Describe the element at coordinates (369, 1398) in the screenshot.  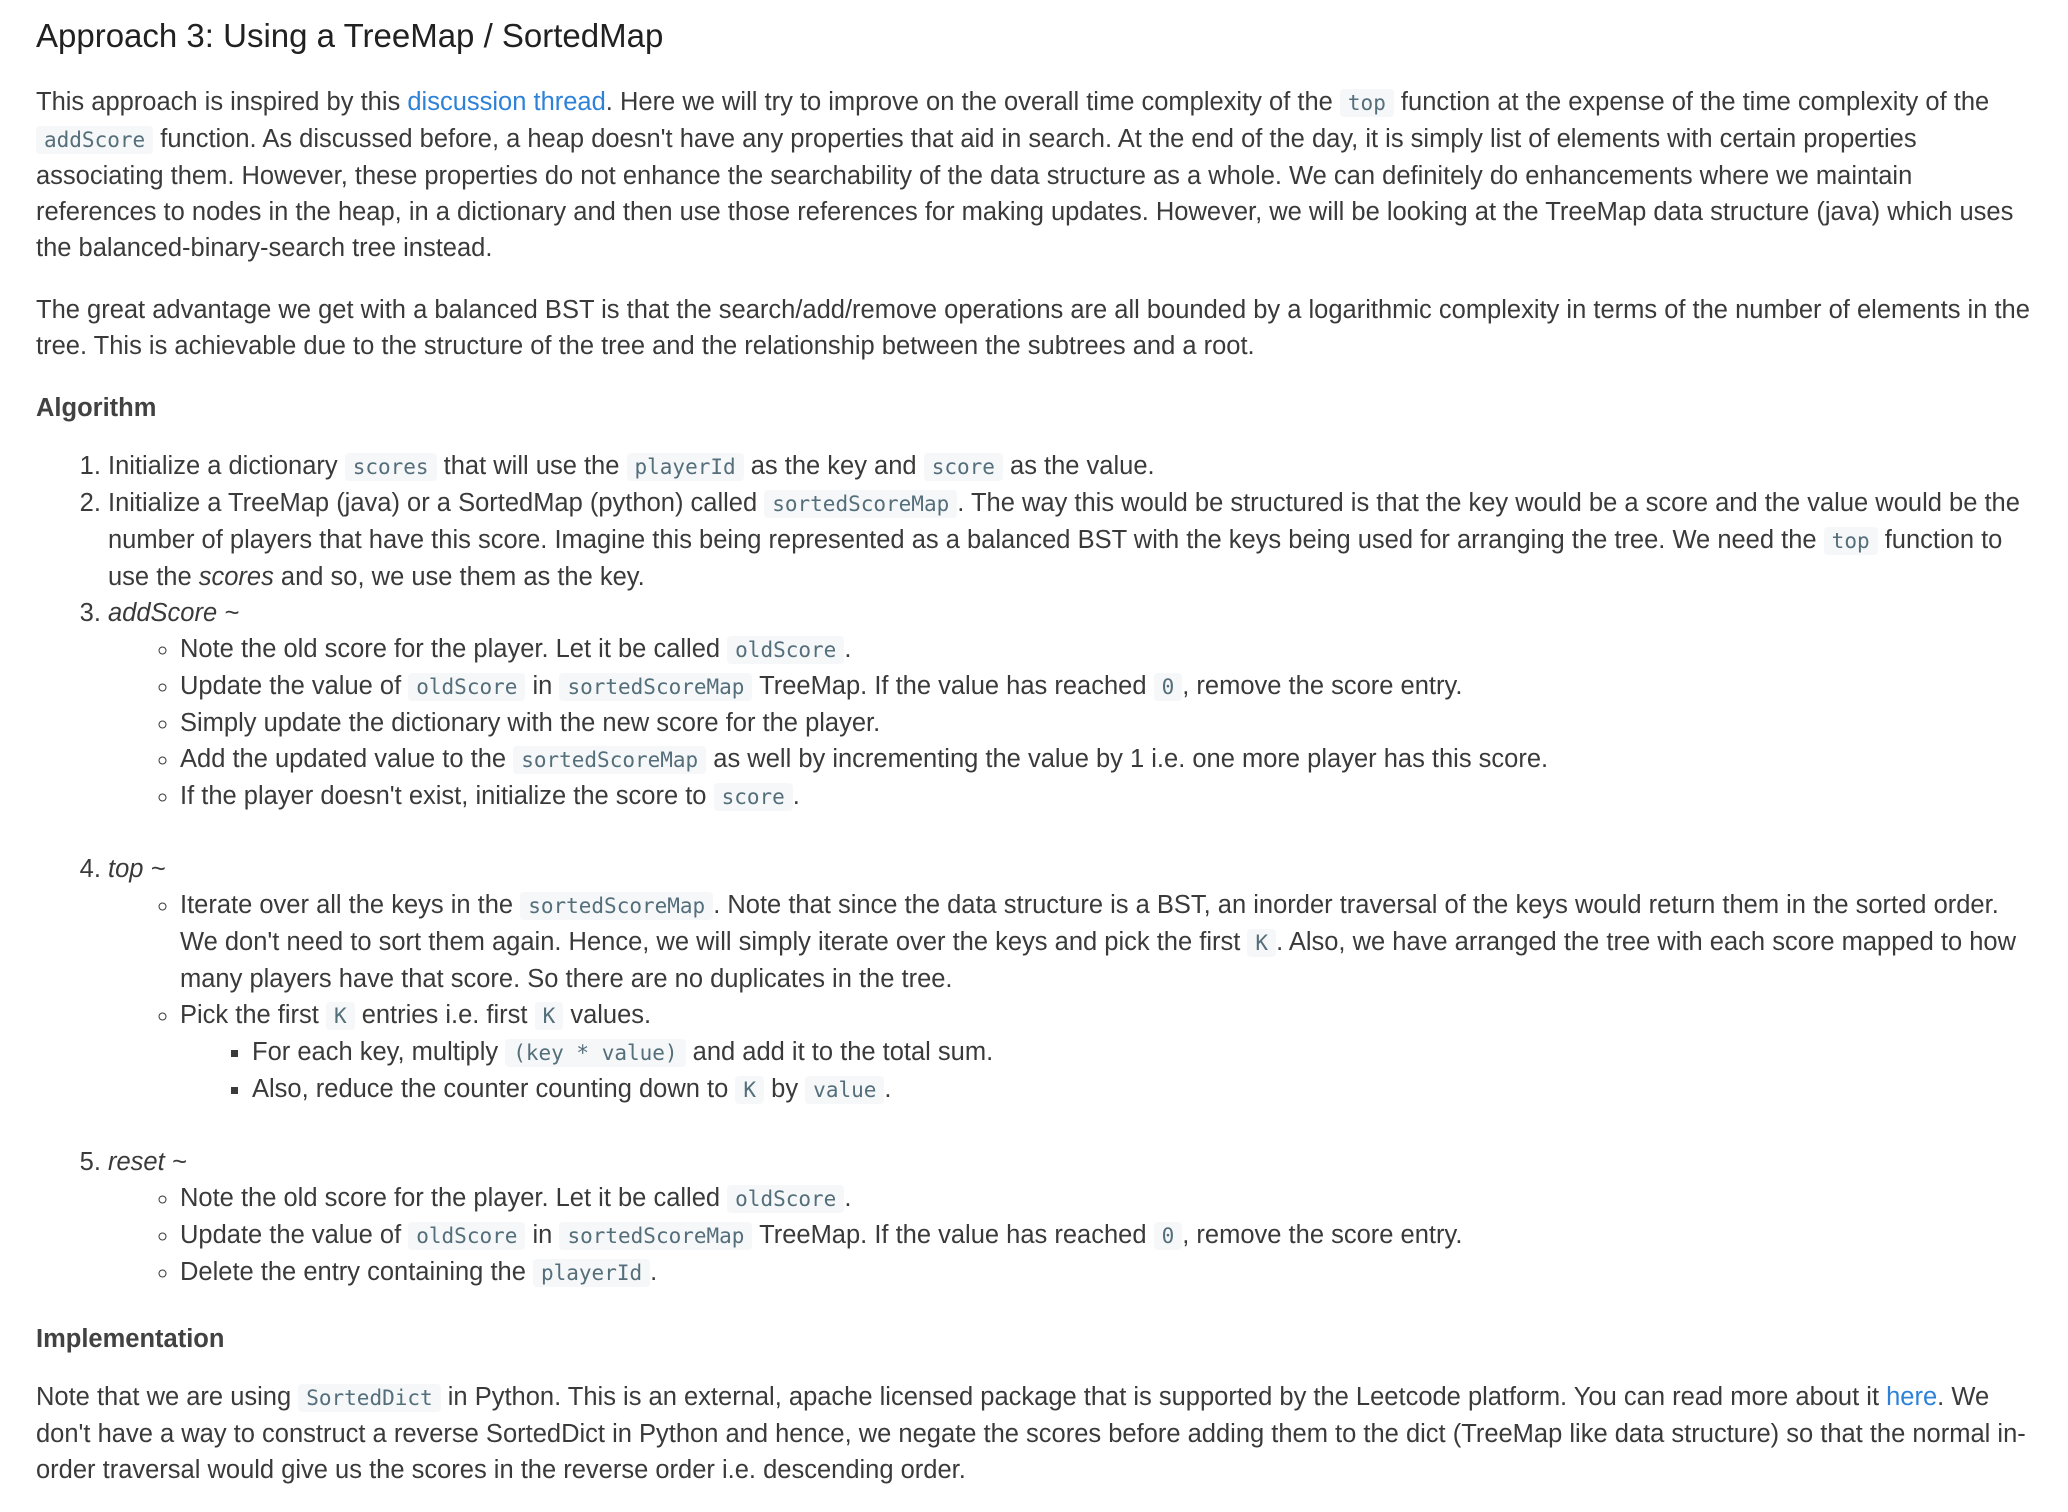
I see `inline-code: SortedDict` at that location.